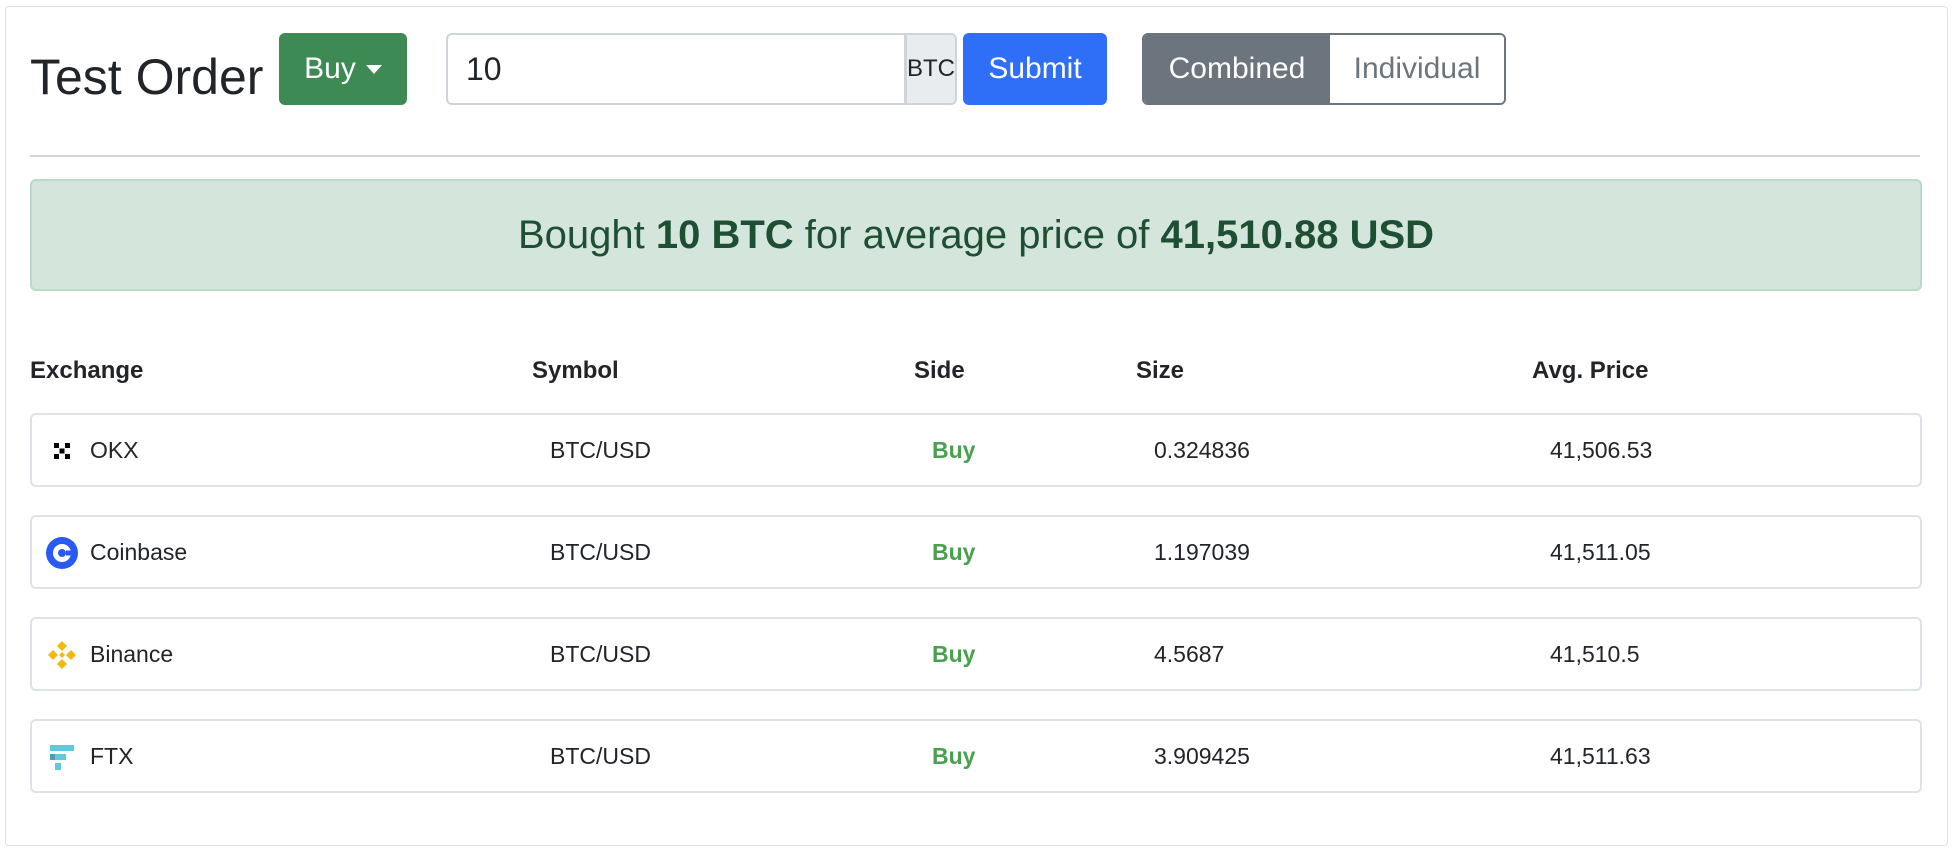  Describe the element at coordinates (931, 69) in the screenshot. I see `quantity-unit-addon: BTC` at that location.